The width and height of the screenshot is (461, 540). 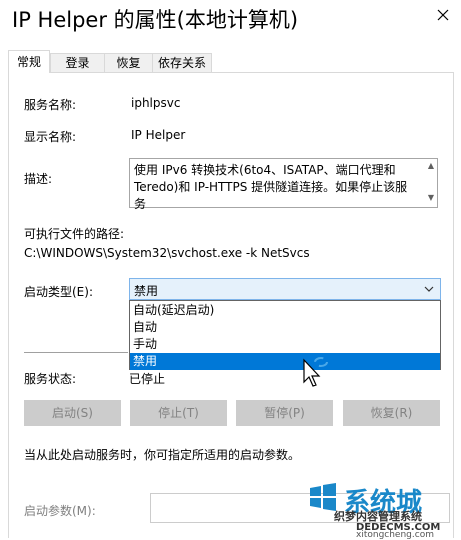 What do you see at coordinates (155, 20) in the screenshot?
I see `window-title: IP Helper 的属性(本地计算机)` at bounding box center [155, 20].